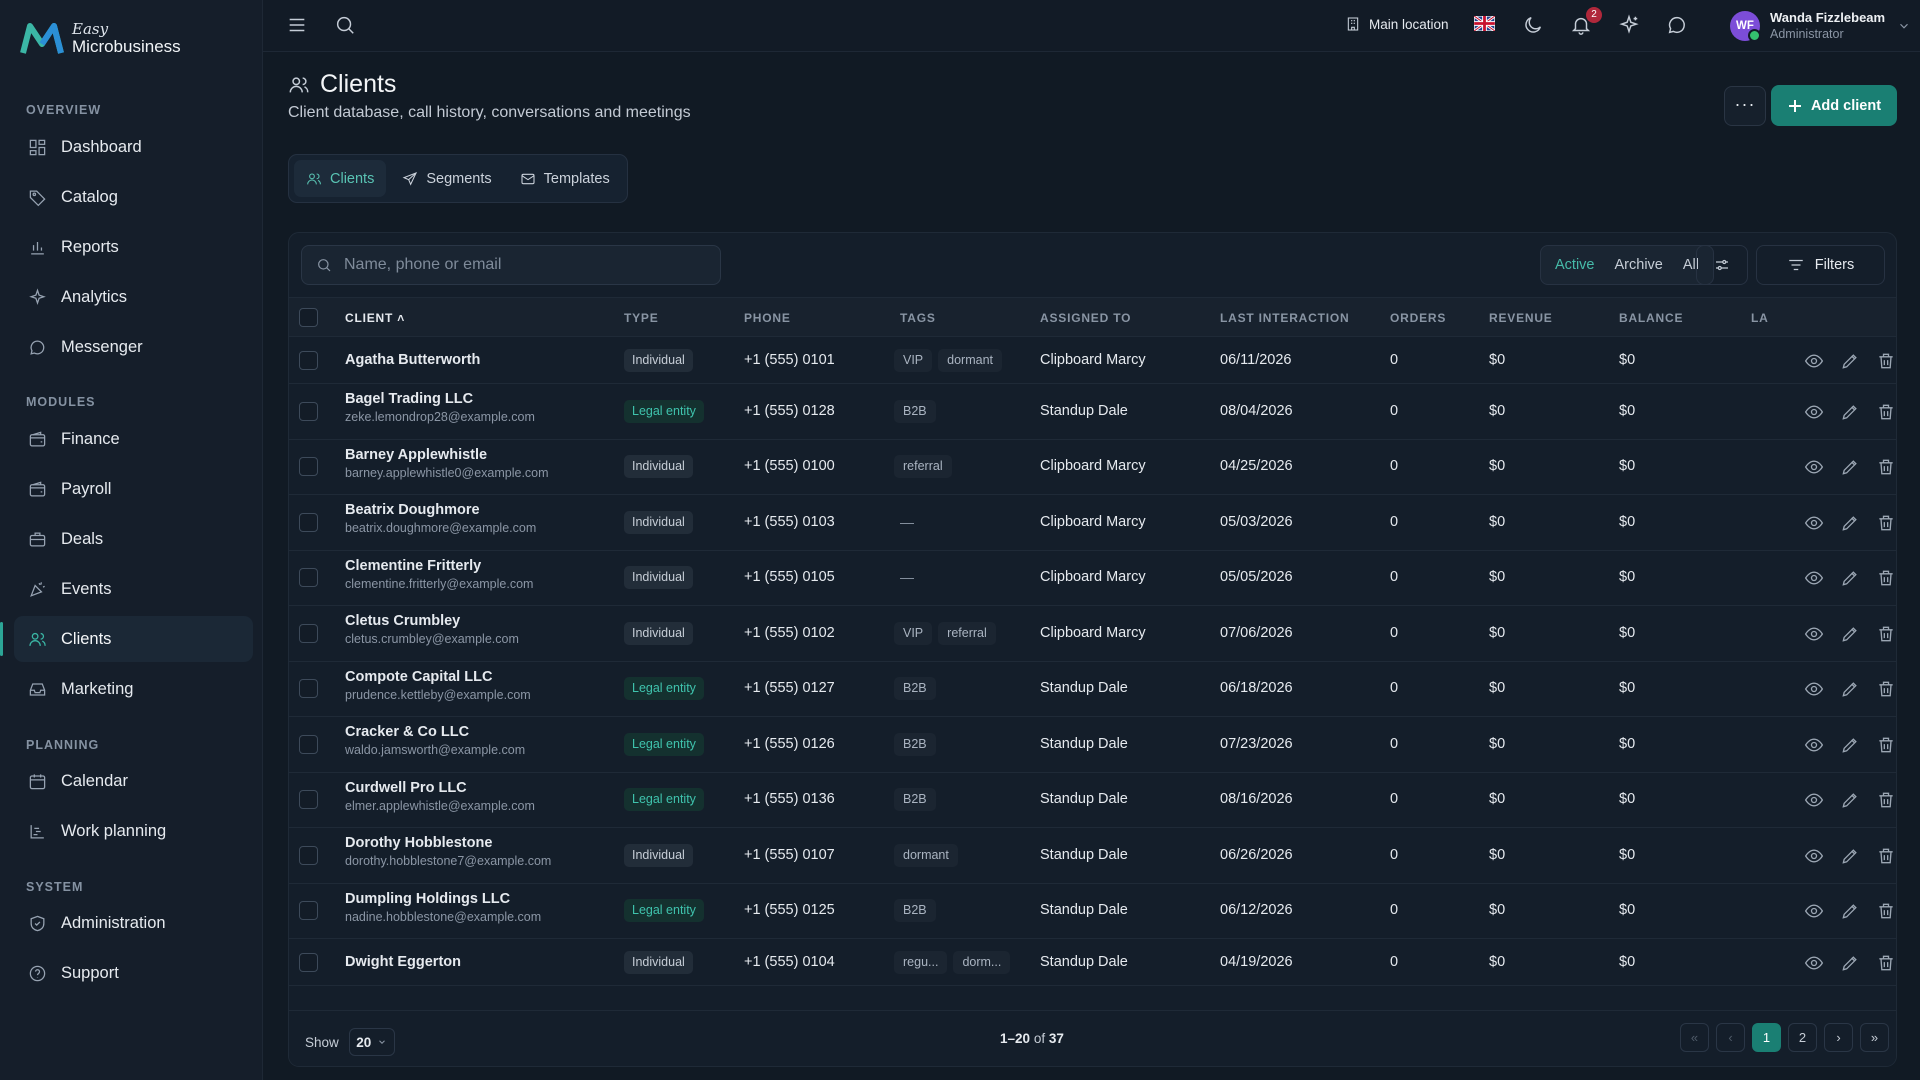 This screenshot has height=1080, width=1920. I want to click on page-2-button: 2, so click(1802, 1037).